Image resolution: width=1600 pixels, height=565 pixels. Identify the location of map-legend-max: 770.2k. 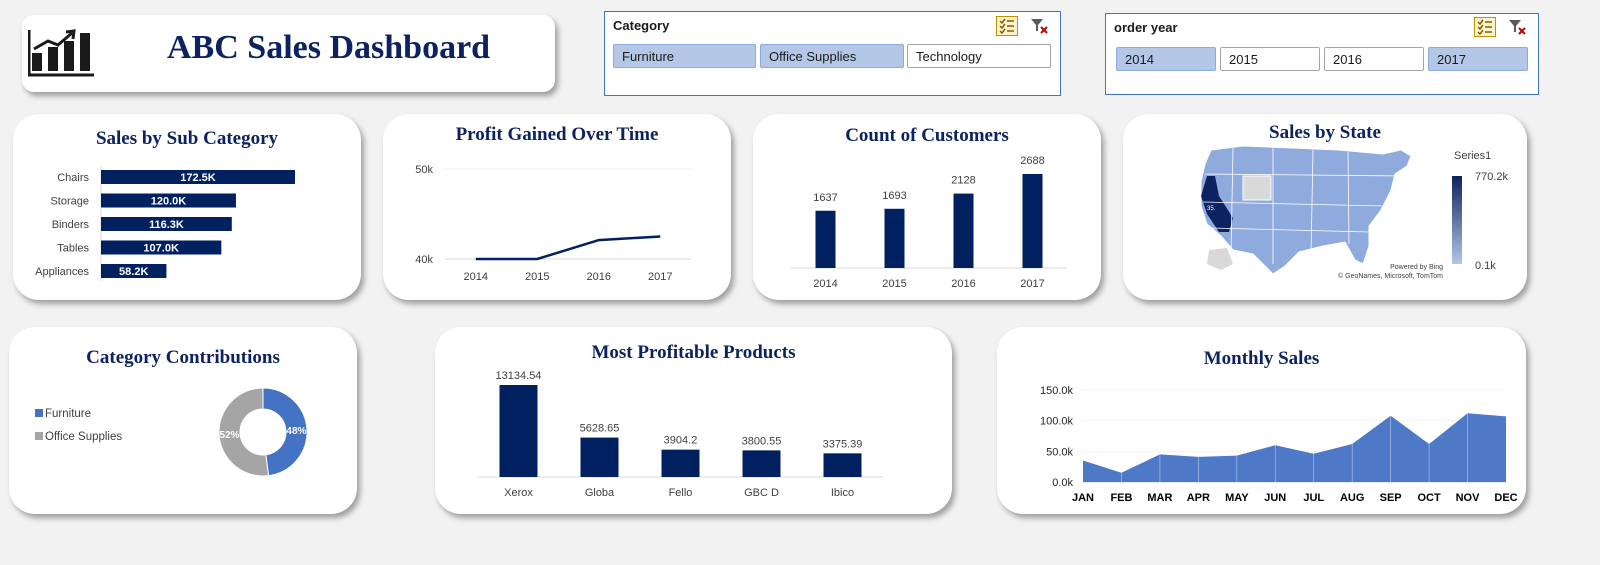
(1492, 177).